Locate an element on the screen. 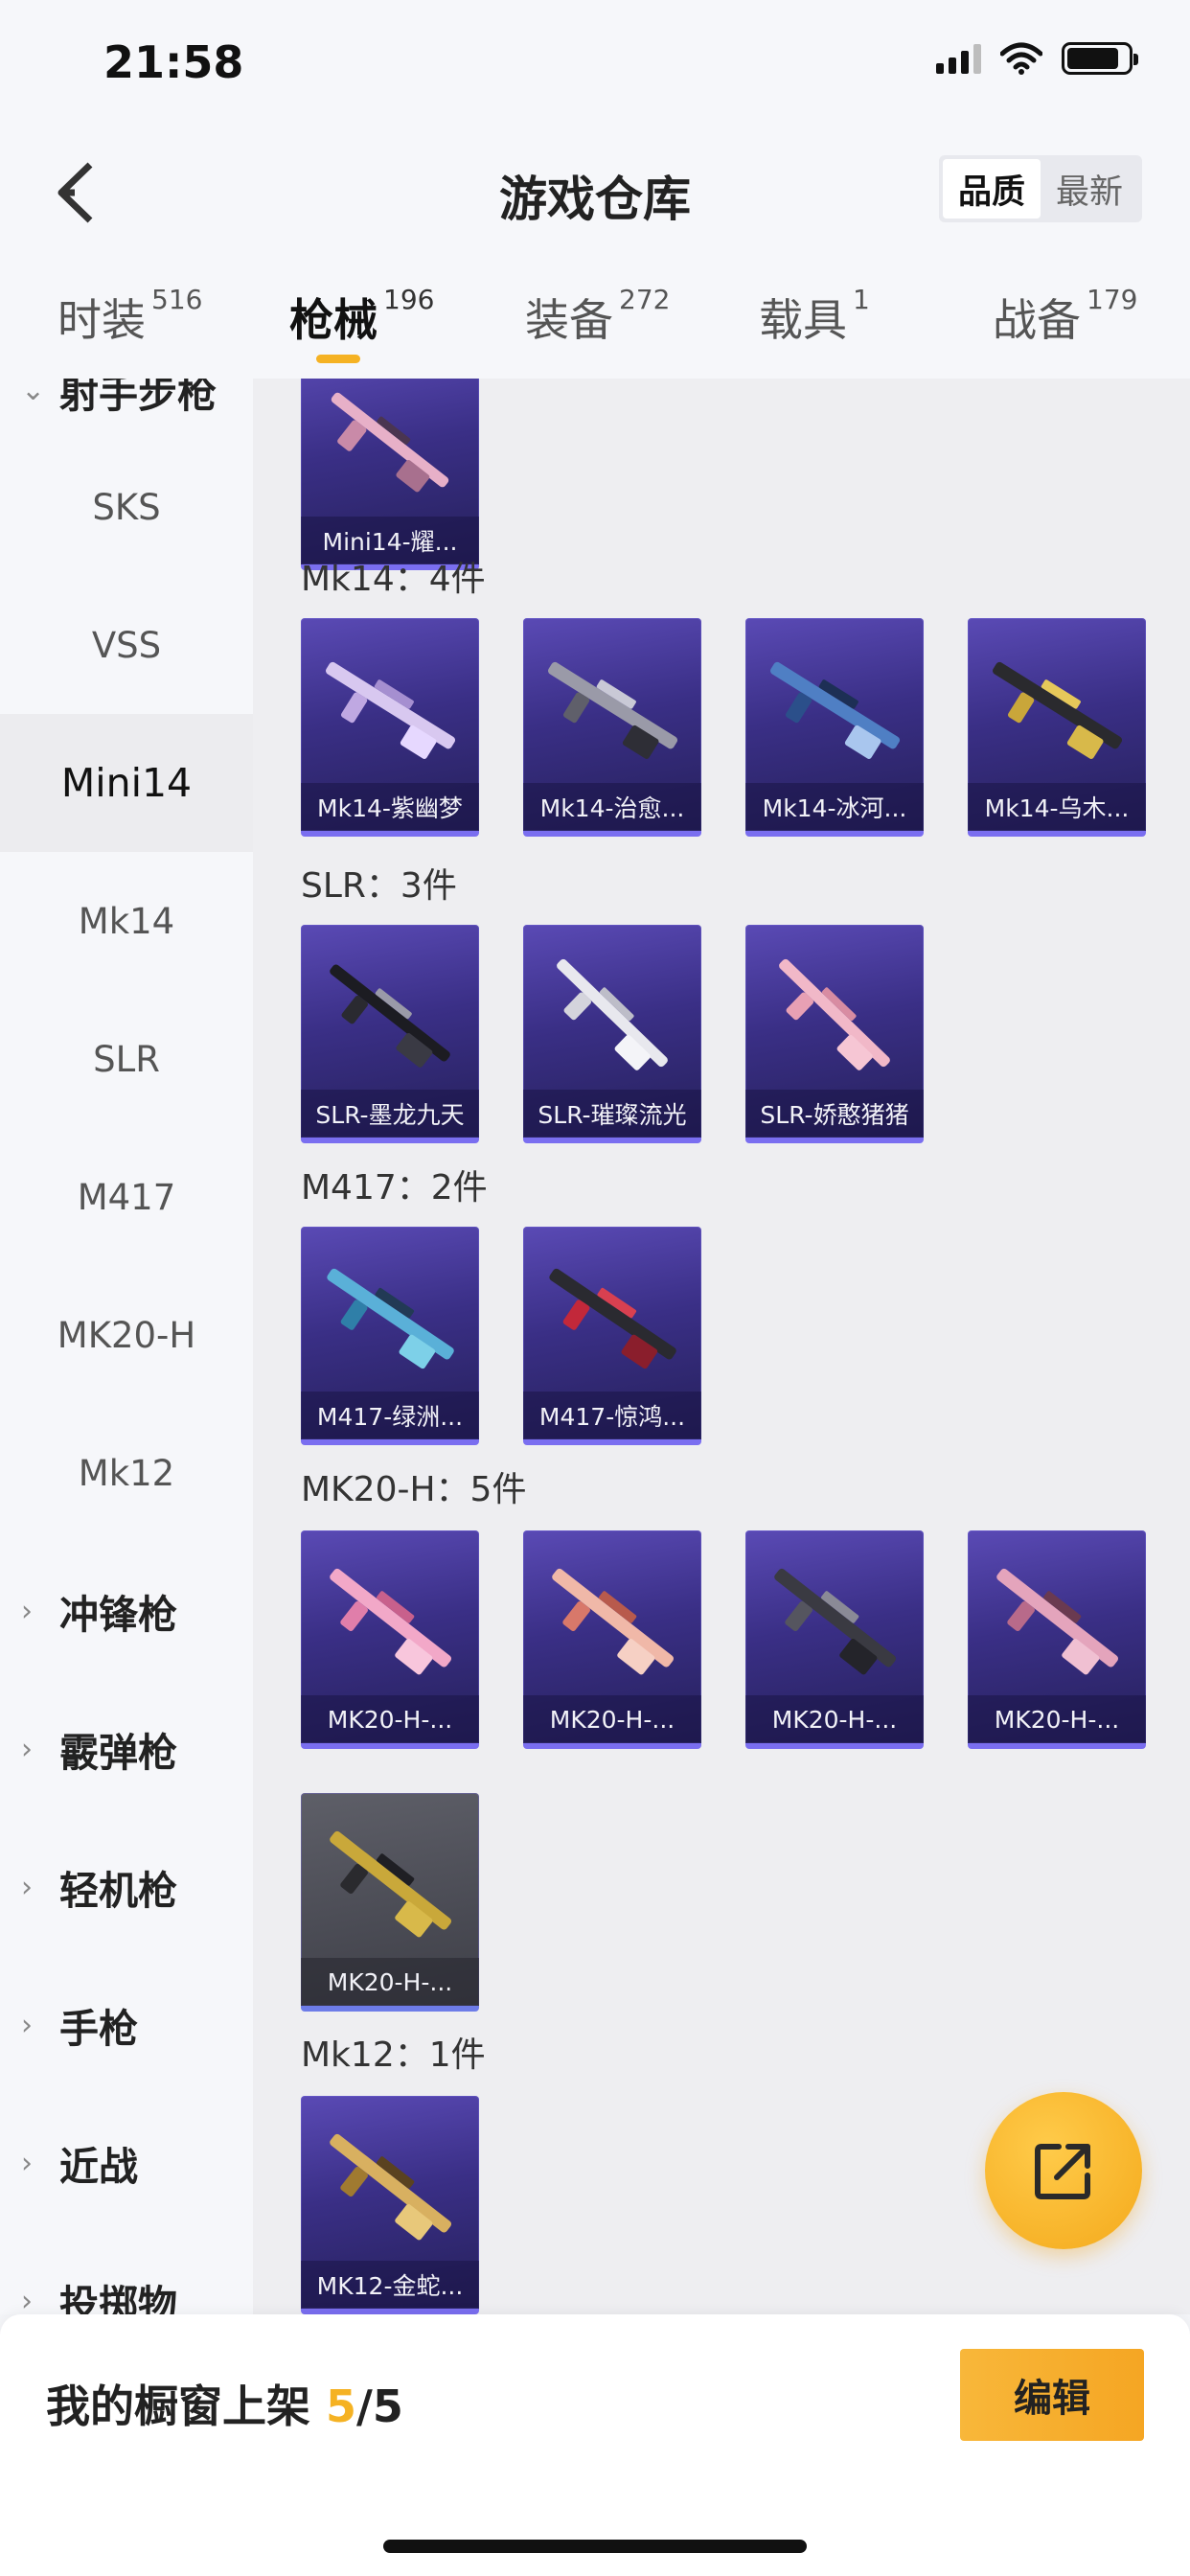 The width and height of the screenshot is (1190, 2576). sort-quality-button: 品质 is located at coordinates (992, 188).